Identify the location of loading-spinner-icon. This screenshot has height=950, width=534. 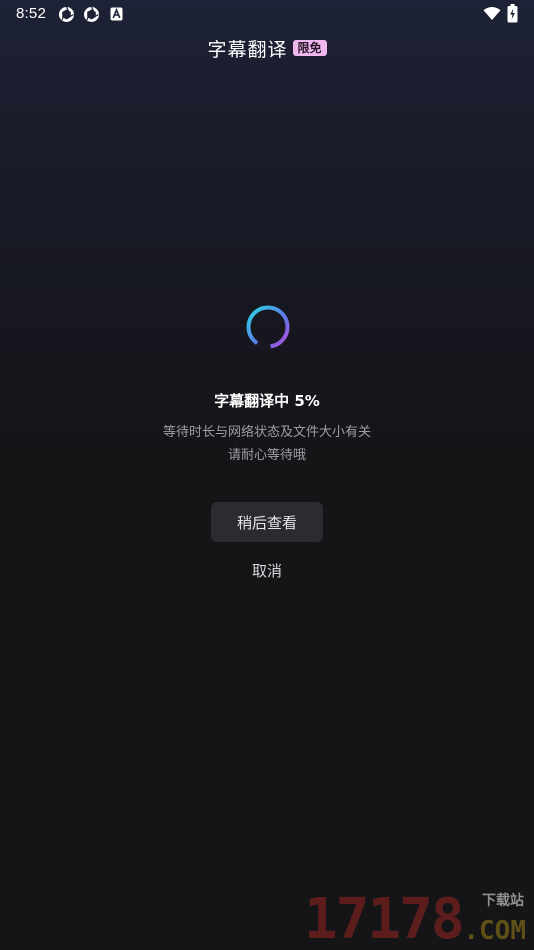
(268, 327).